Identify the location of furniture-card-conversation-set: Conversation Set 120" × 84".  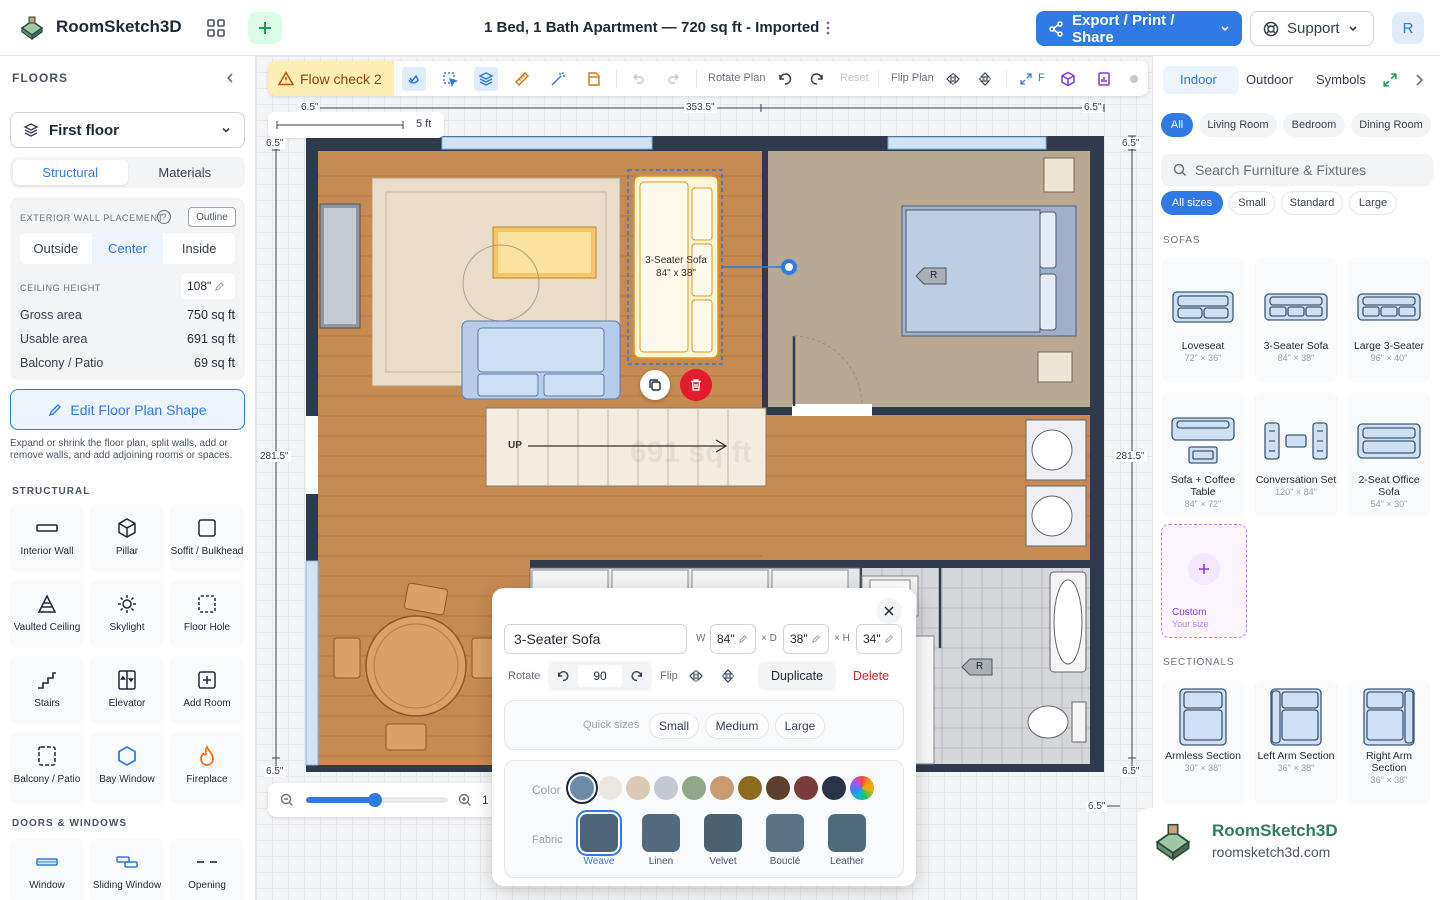
(1296, 454).